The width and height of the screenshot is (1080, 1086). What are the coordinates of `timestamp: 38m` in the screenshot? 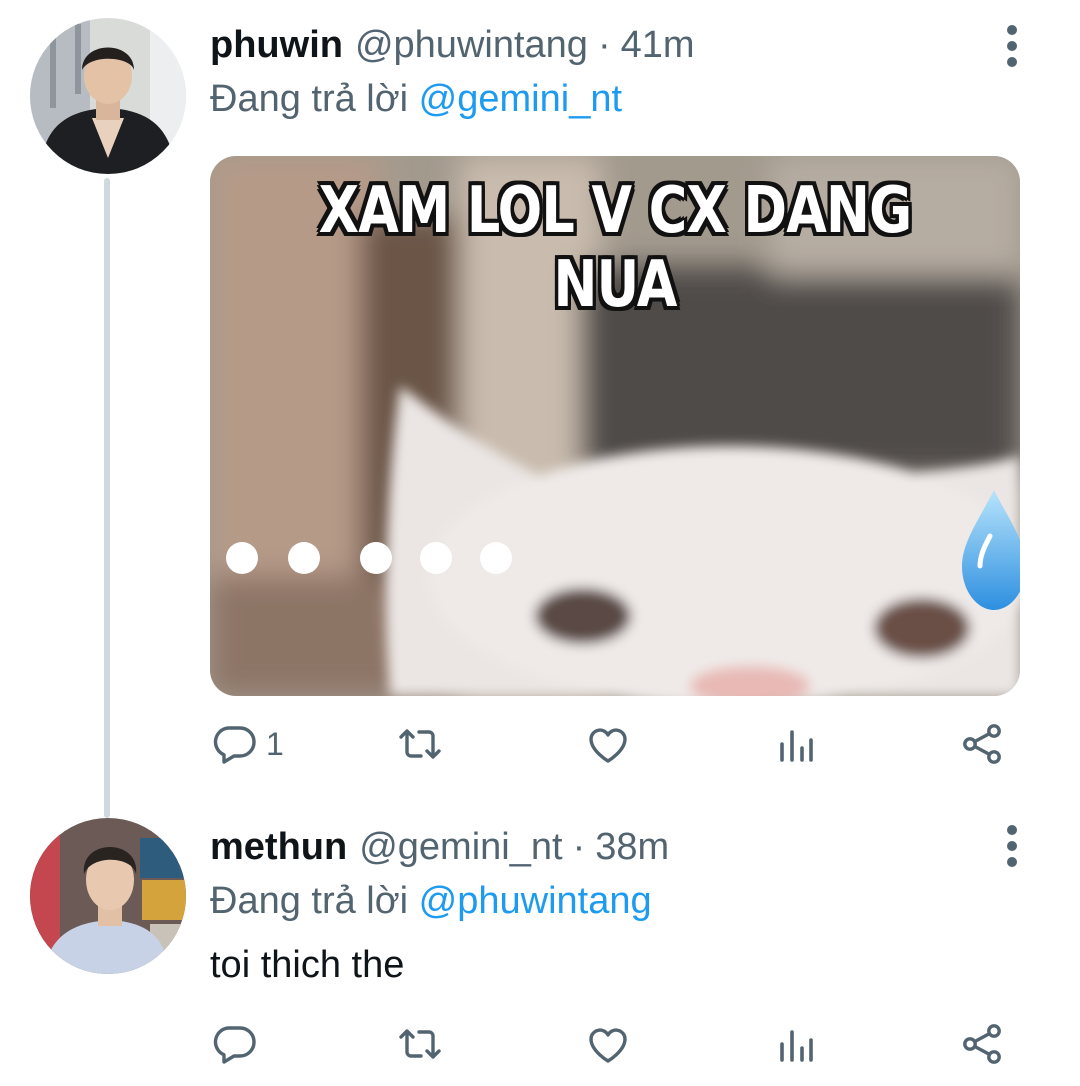 It's located at (632, 847).